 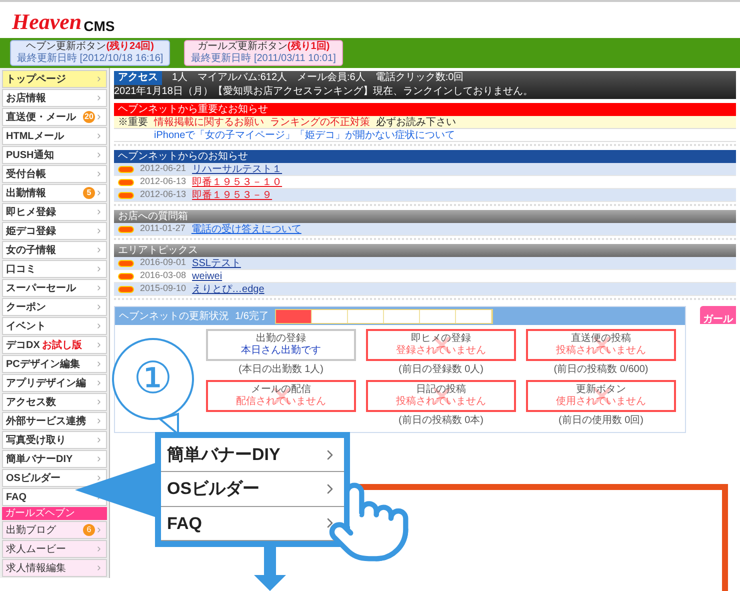 What do you see at coordinates (252, 455) in the screenshot?
I see `zoomed-menu-item: 簡単バナーDIY` at bounding box center [252, 455].